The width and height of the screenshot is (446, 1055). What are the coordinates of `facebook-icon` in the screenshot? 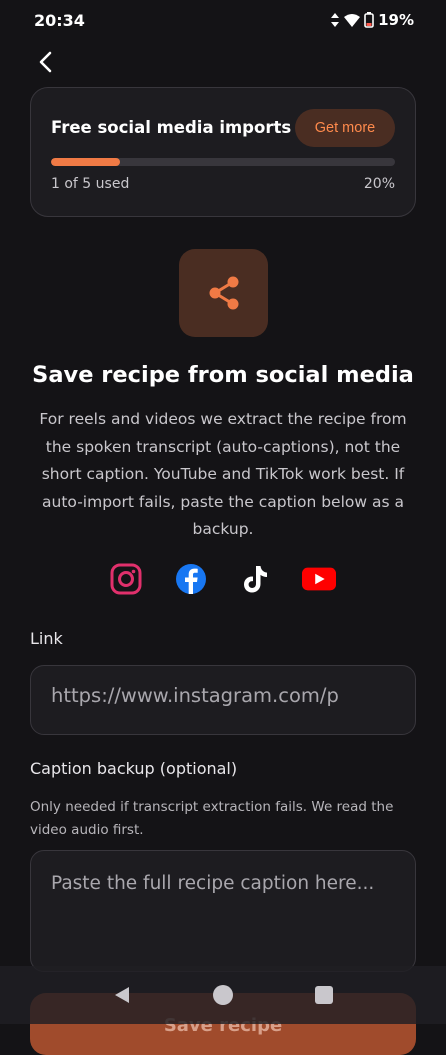 It's located at (191, 579).